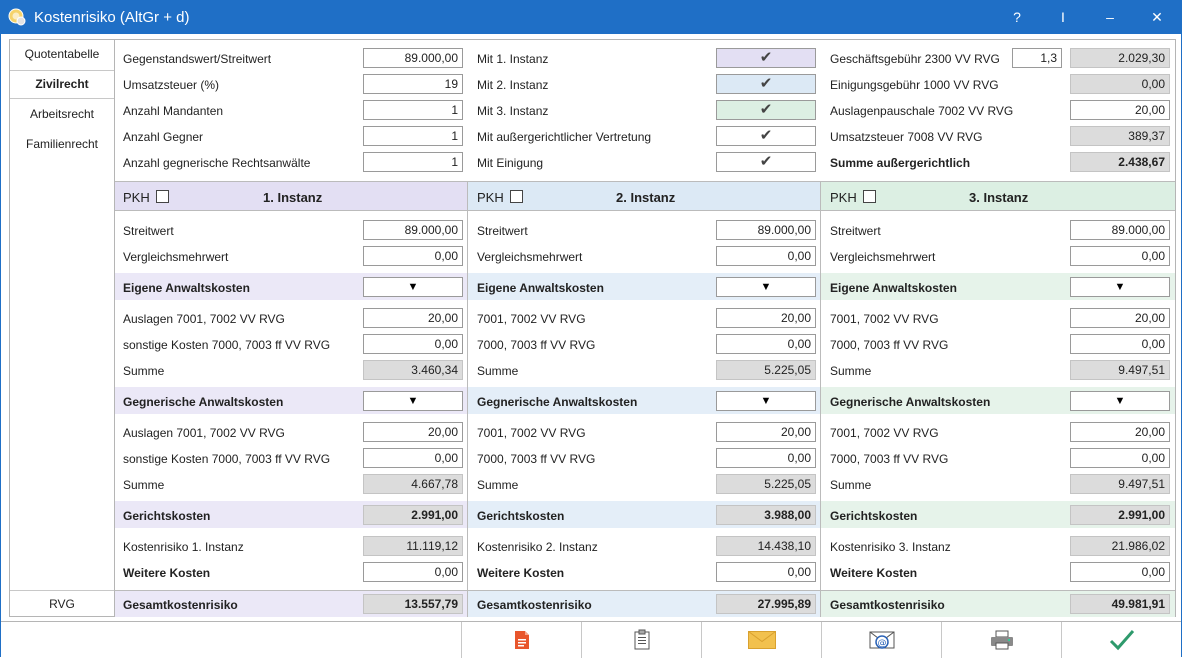  What do you see at coordinates (163, 137) in the screenshot?
I see `anzahl-gegner-label: Anzahl Gegner` at bounding box center [163, 137].